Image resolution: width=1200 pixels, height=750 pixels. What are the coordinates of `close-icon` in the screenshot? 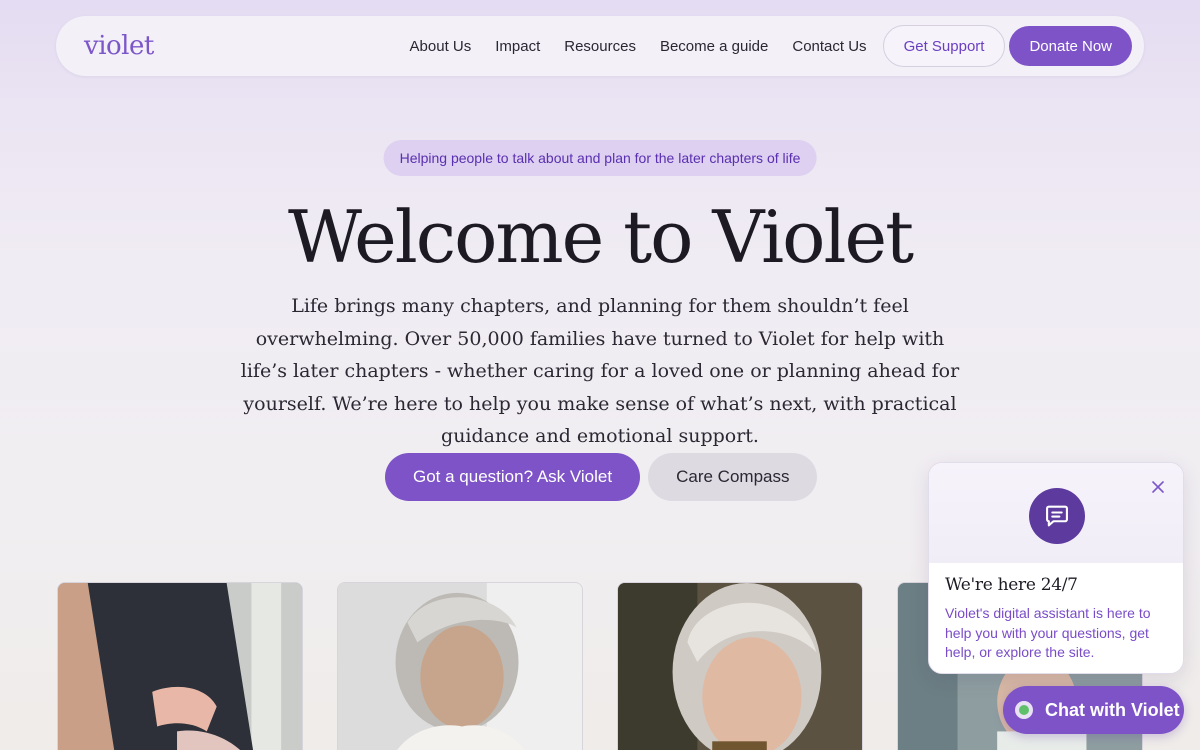 It's located at (1158, 488).